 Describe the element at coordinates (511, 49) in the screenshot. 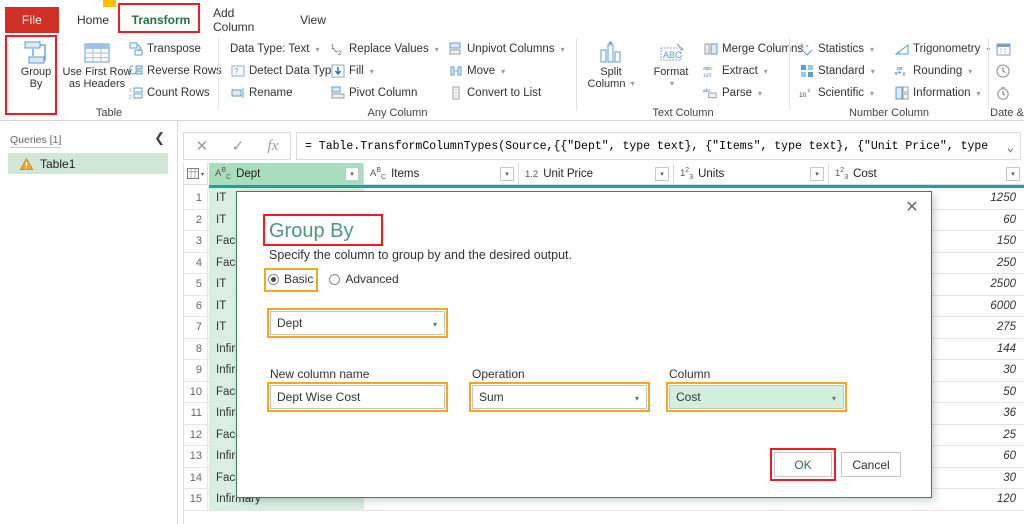

I see `unpivot-columns-label: Unpivot Columns` at that location.